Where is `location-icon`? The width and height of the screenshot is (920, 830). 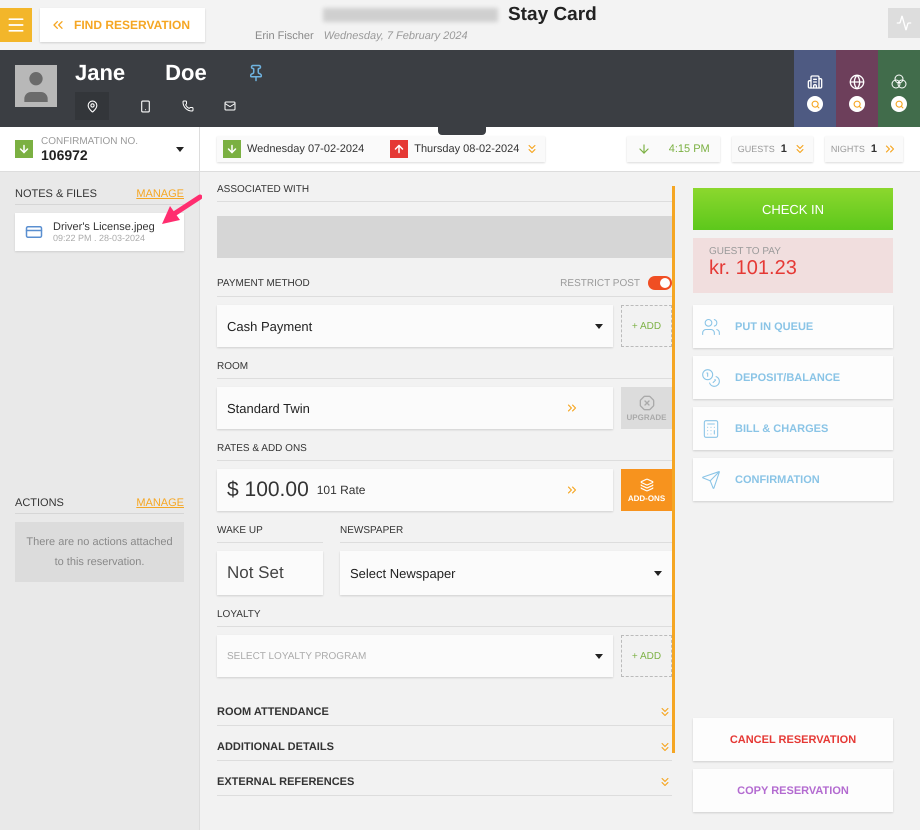
location-icon is located at coordinates (92, 106).